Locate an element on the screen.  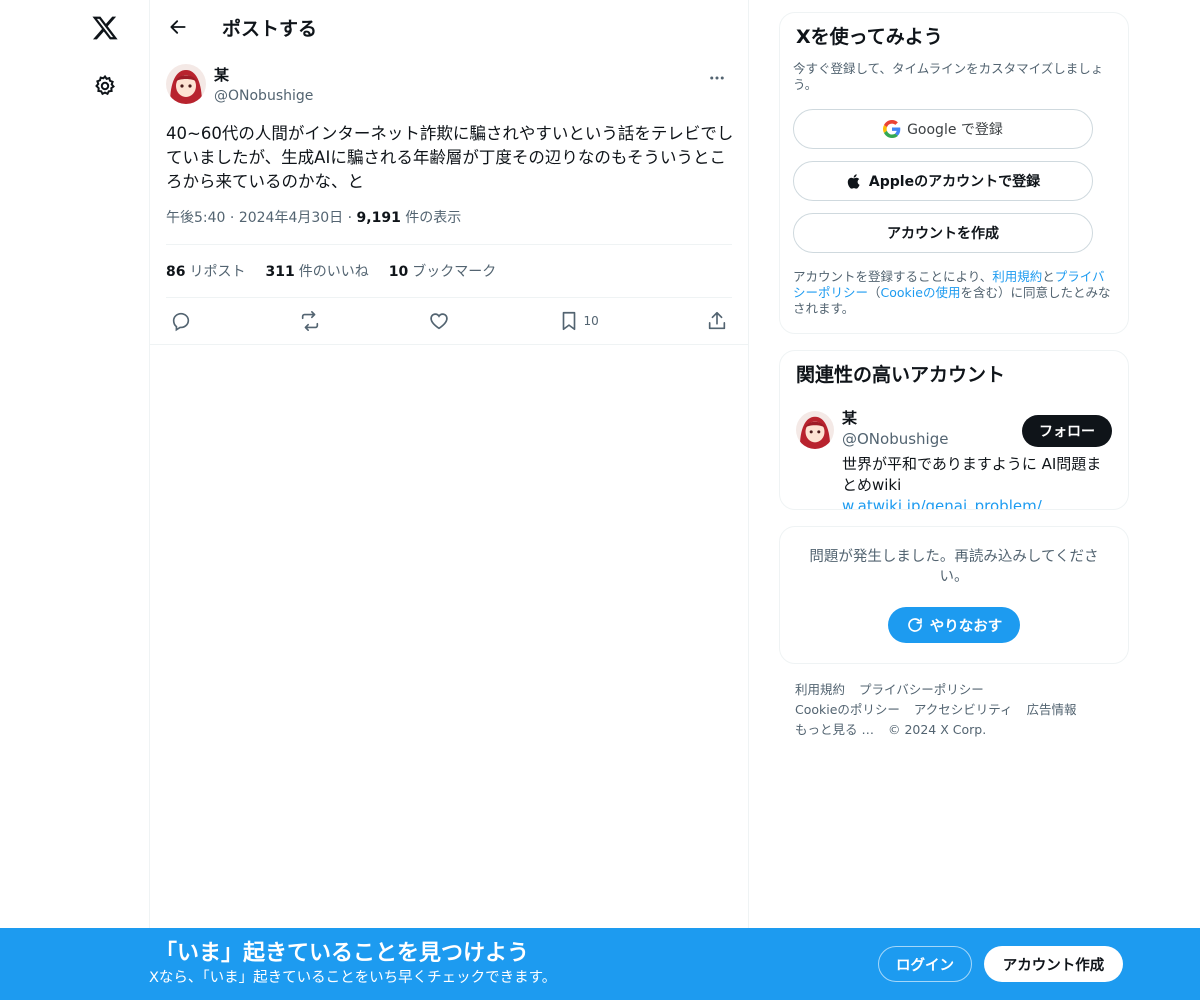
post-meta: 午後5:40 · 2024年4月30日 · 9,191 件の表示 is located at coordinates (449, 226).